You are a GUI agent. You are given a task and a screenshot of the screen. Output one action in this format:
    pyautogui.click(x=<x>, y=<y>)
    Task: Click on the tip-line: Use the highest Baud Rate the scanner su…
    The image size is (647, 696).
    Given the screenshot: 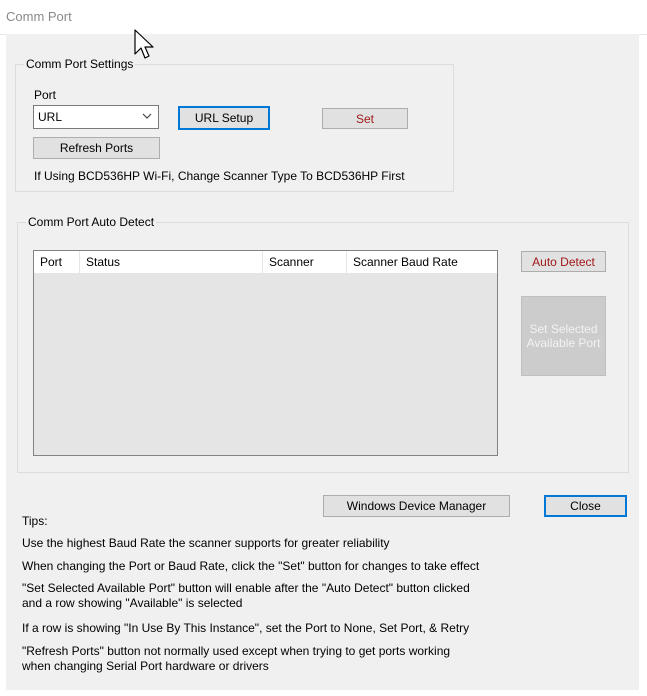 What is the action you would take?
    pyautogui.click(x=206, y=543)
    